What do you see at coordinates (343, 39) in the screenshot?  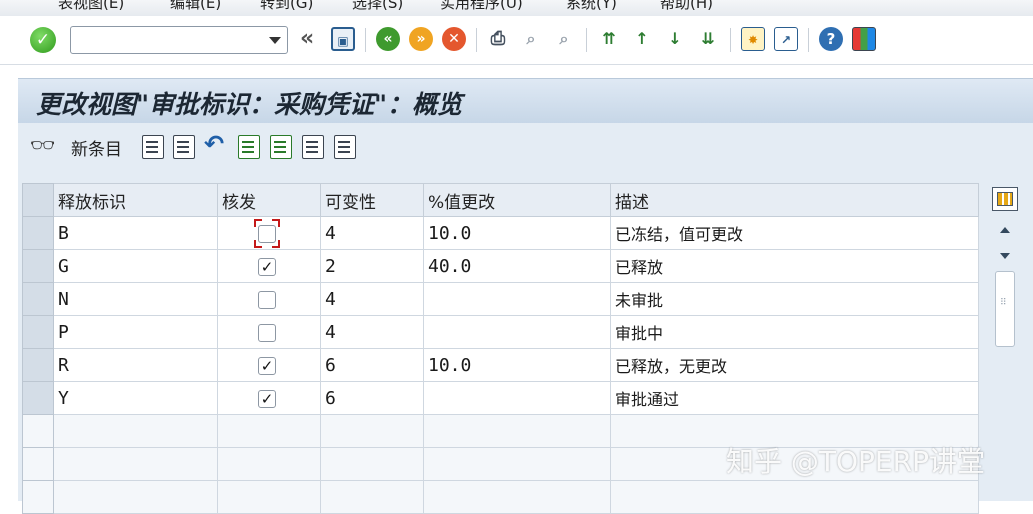 I see `save-icon: ▣` at bounding box center [343, 39].